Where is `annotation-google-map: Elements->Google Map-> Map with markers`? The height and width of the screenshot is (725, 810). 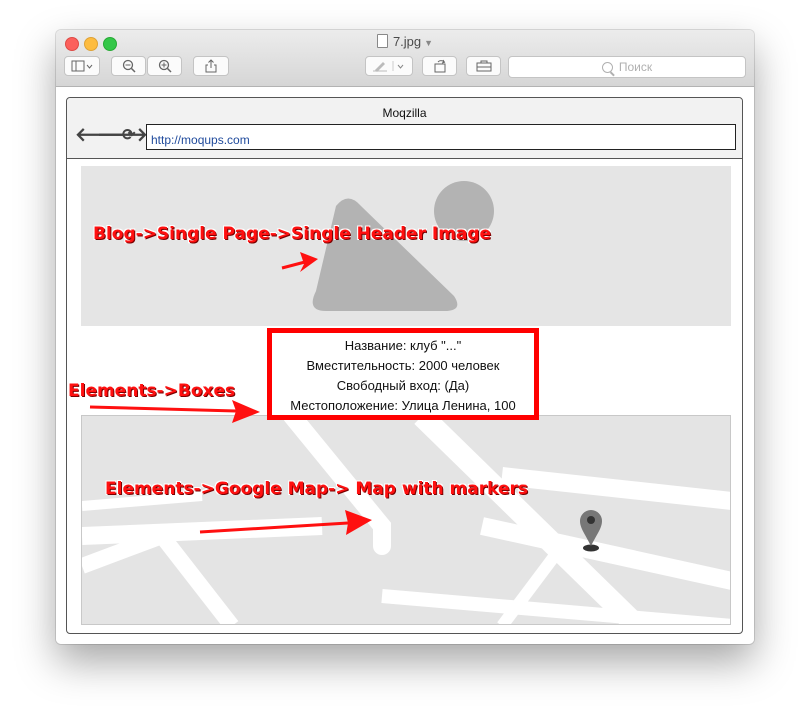
annotation-google-map: Elements->Google Map-> Map with markers is located at coordinates (316, 489).